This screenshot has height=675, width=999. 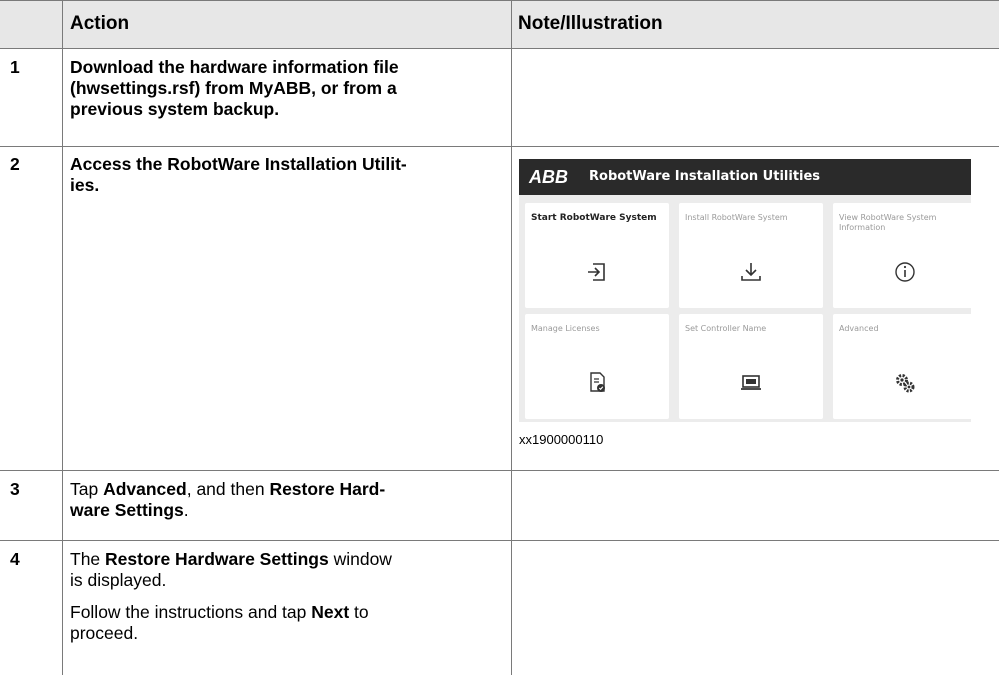 I want to click on row-3-action-line-1: Tap Advanced, and then Restore Hard-, so click(x=228, y=489).